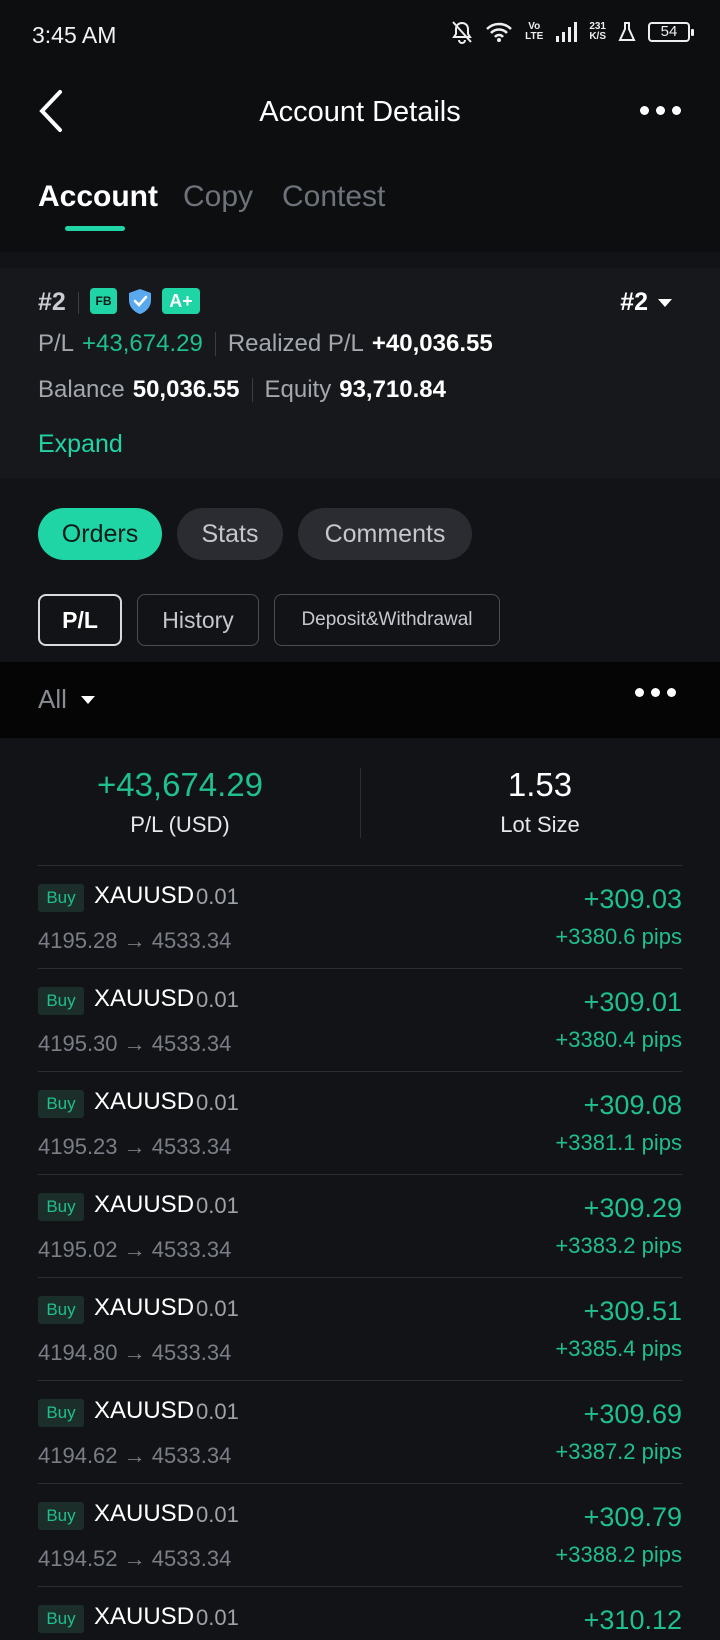 Image resolution: width=720 pixels, height=1640 pixels. Describe the element at coordinates (181, 301) in the screenshot. I see `grade-badge: A+` at that location.